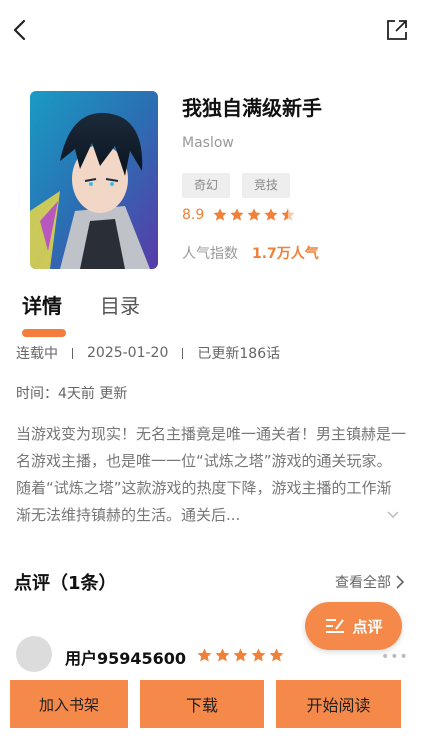  What do you see at coordinates (94, 180) in the screenshot?
I see `book-cover` at bounding box center [94, 180].